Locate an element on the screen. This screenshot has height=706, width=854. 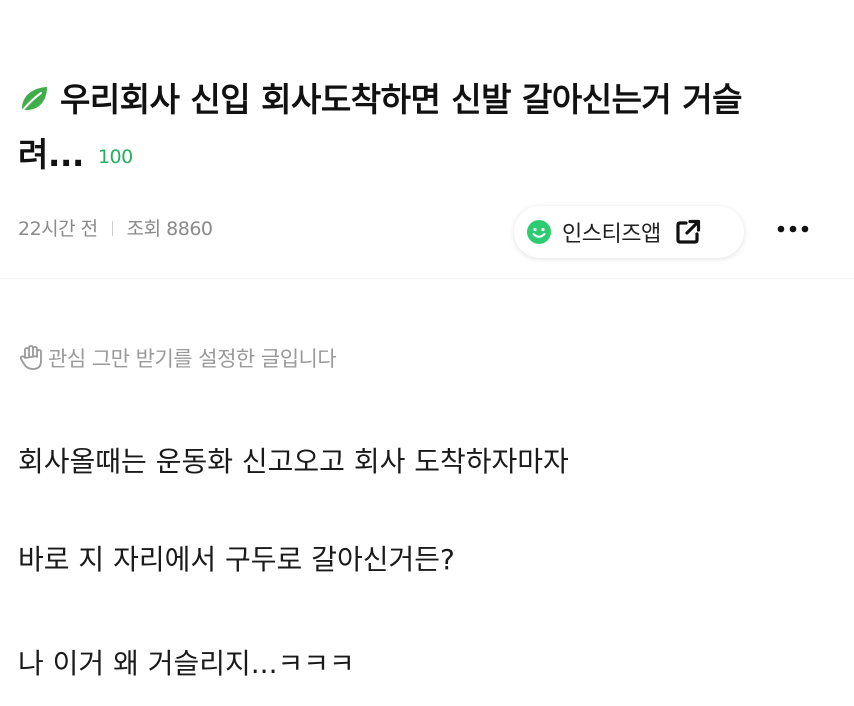
mute-notice-text: 관심 그만 받기를 설정한 글입니다 is located at coordinates (192, 359).